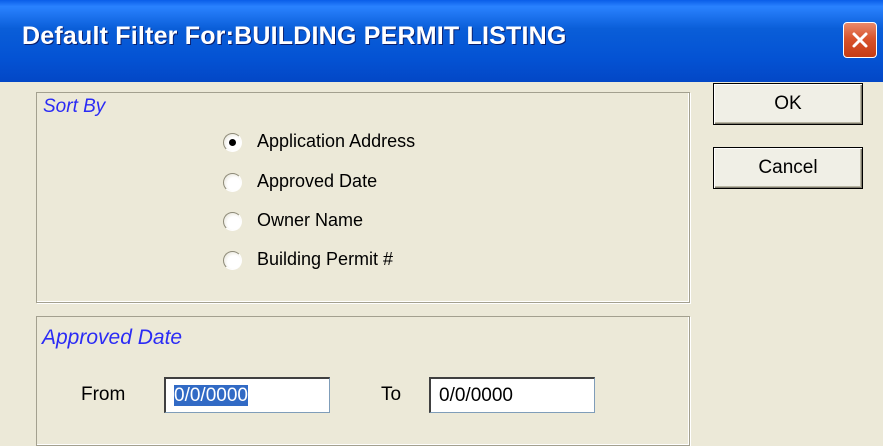 The image size is (883, 446). Describe the element at coordinates (74, 106) in the screenshot. I see `sort-by-legend: Sort By` at that location.